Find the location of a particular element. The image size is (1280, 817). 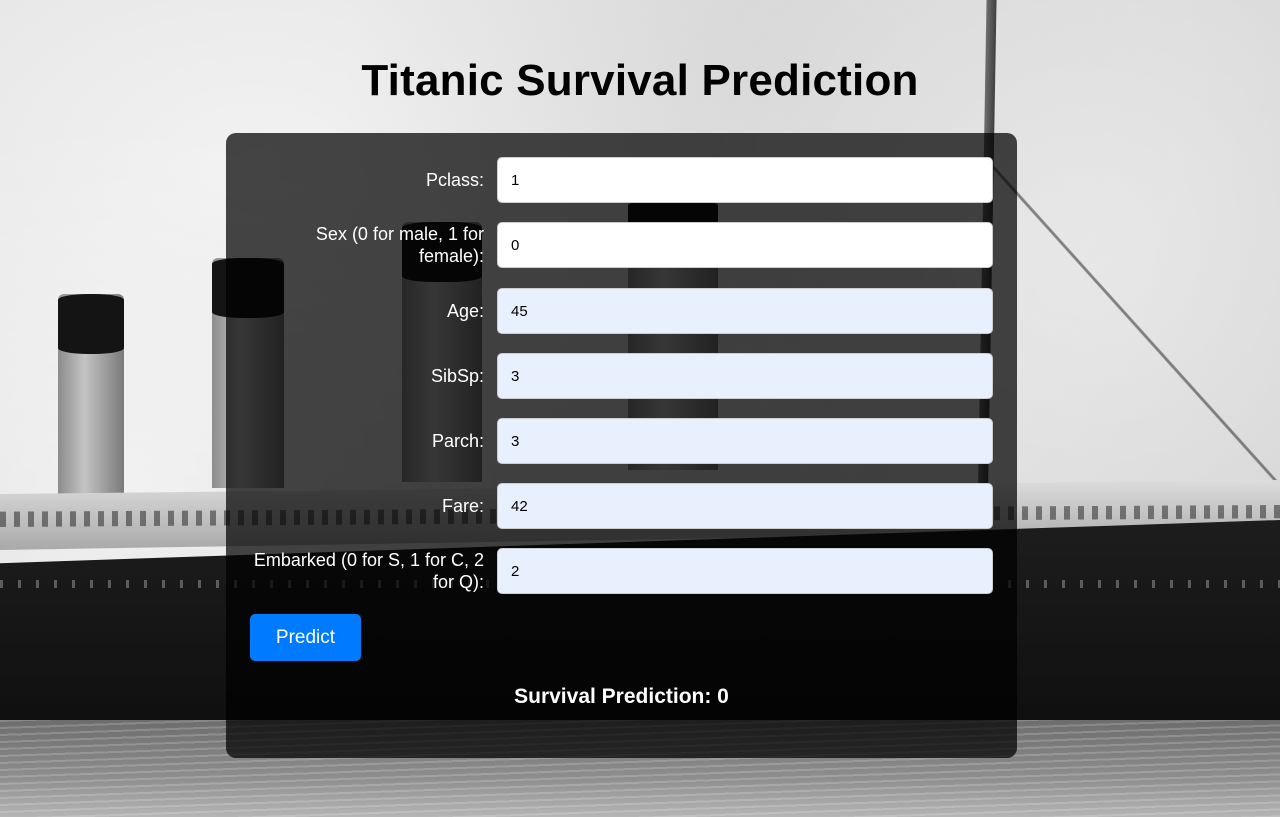

age-input is located at coordinates (745, 311).